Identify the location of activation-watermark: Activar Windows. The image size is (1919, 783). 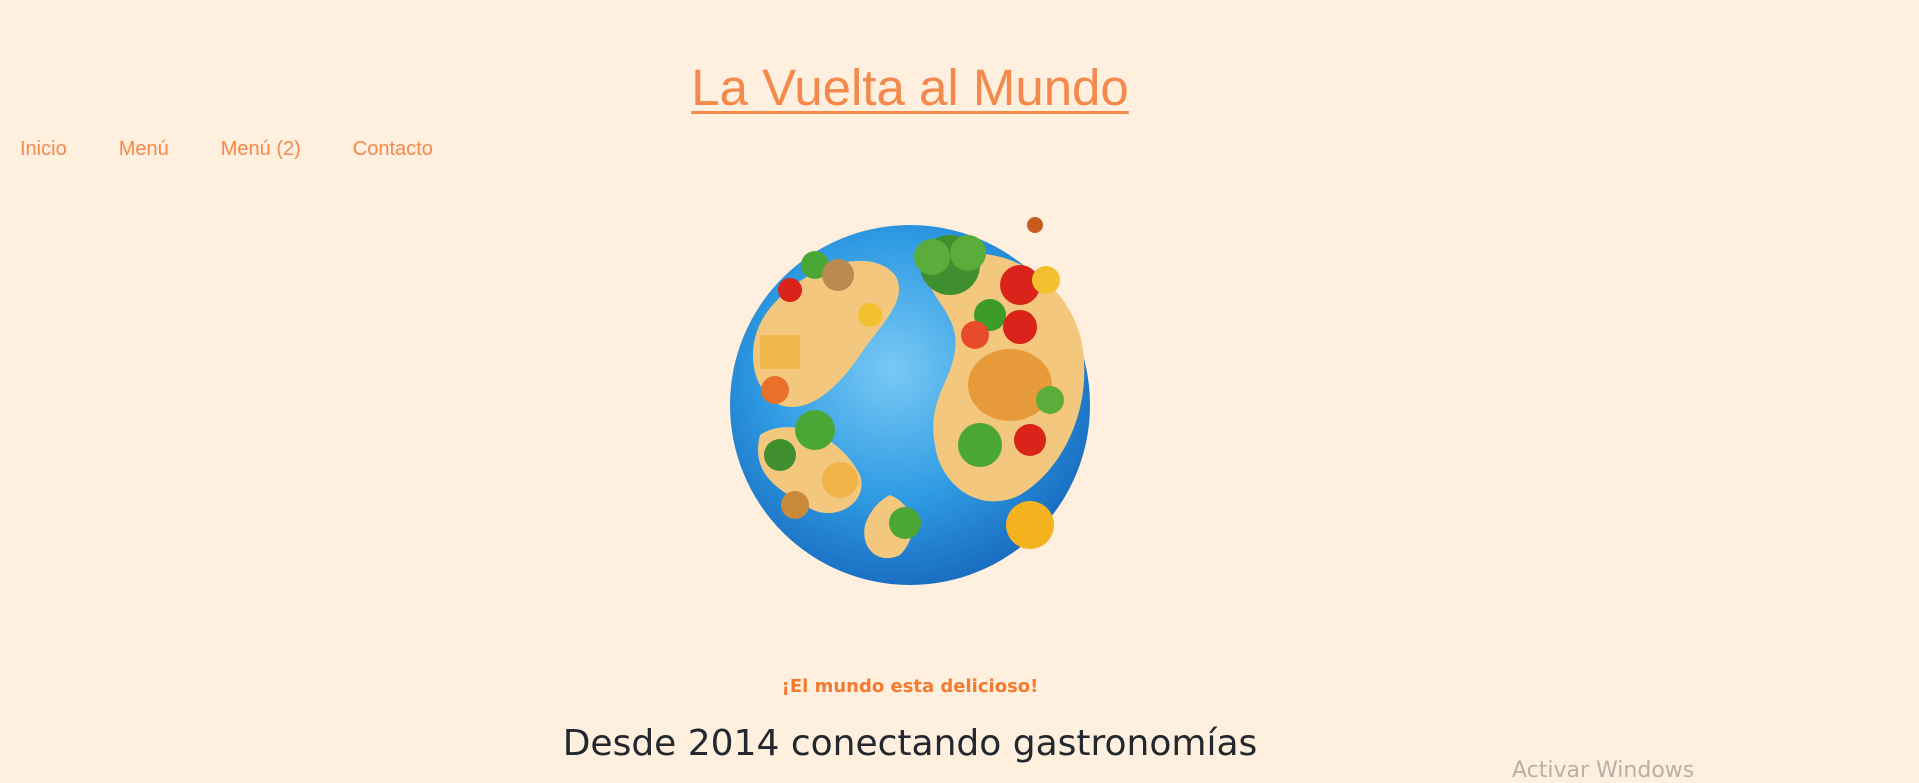
(1603, 770).